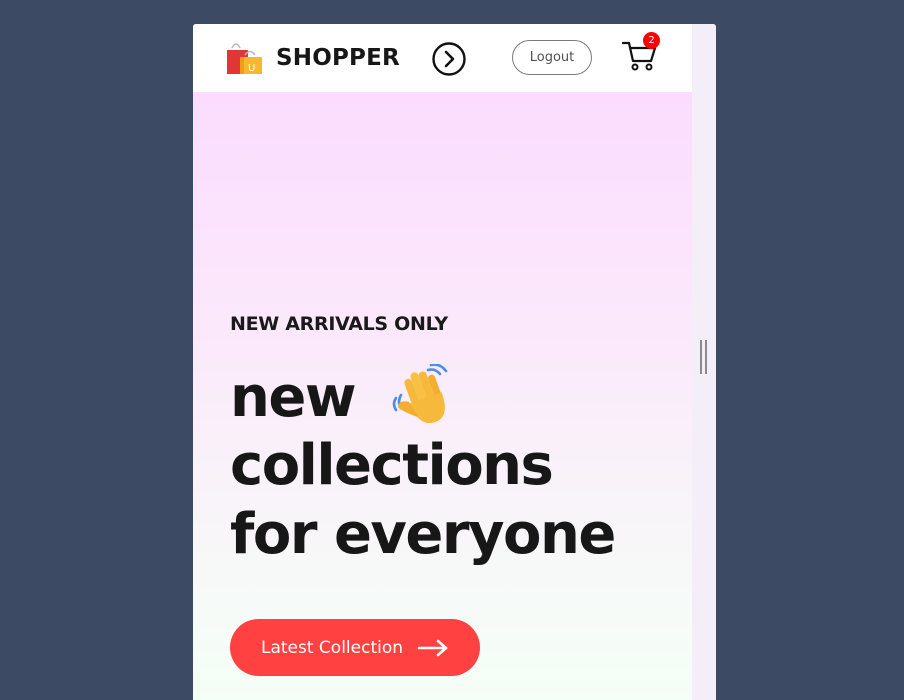  I want to click on navbar: U SHOPPER Logout 2, so click(442, 58).